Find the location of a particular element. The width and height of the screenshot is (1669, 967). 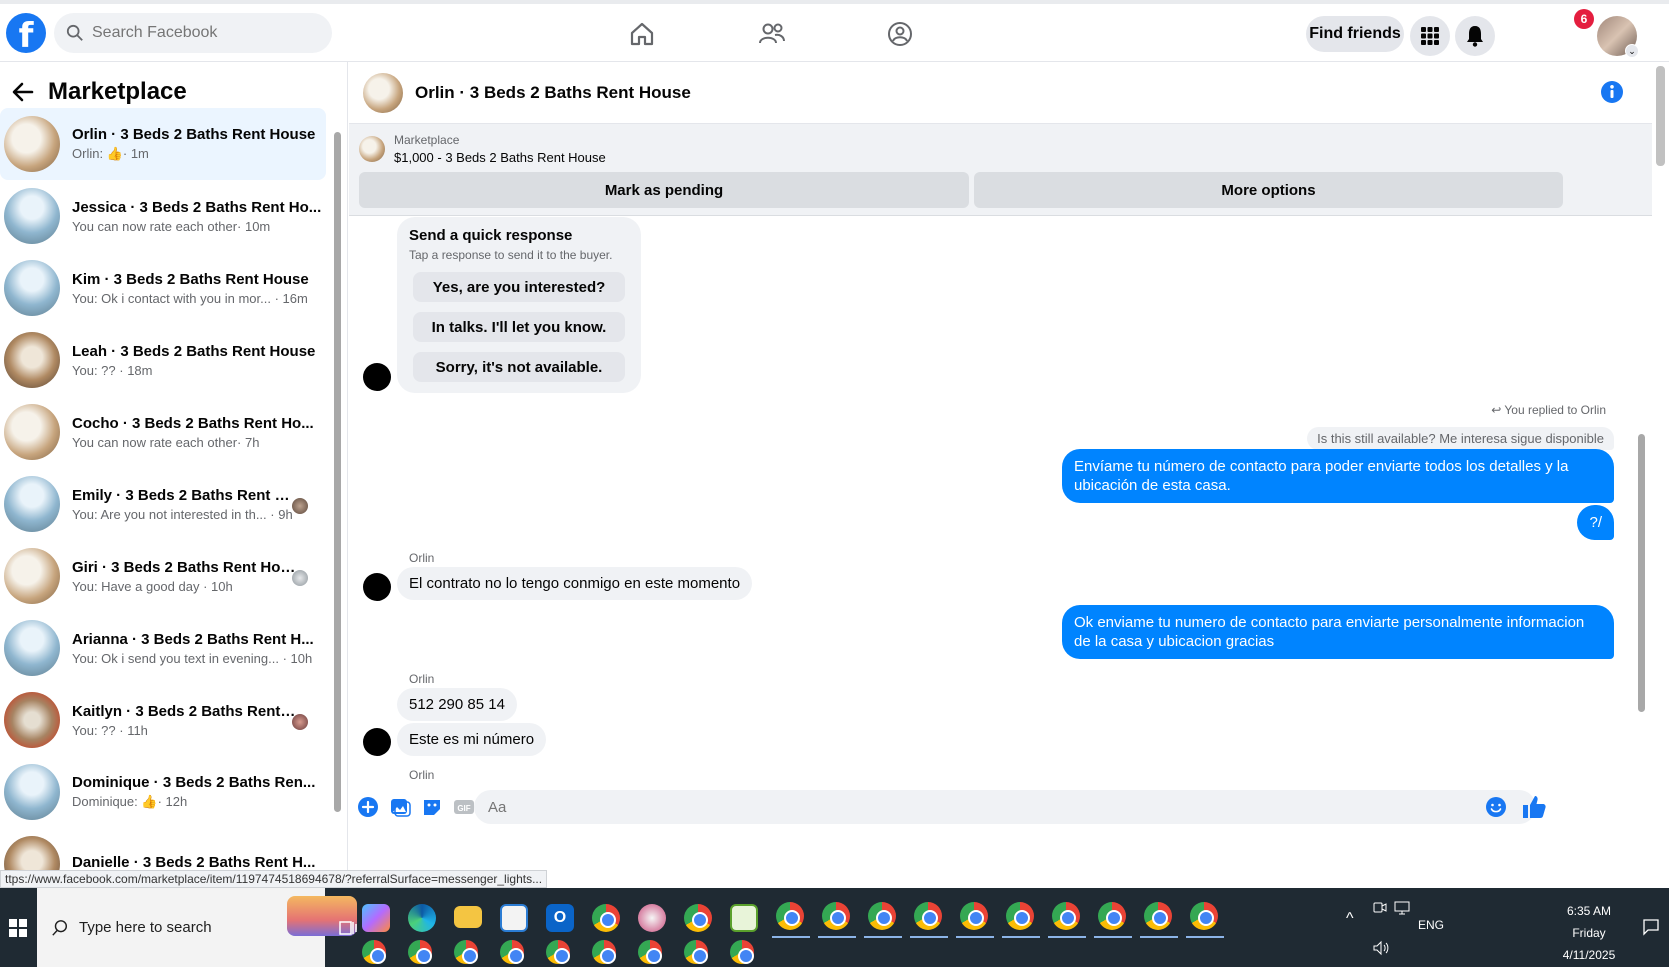

quick-response-option: Yes, are you interested? is located at coordinates (519, 287).